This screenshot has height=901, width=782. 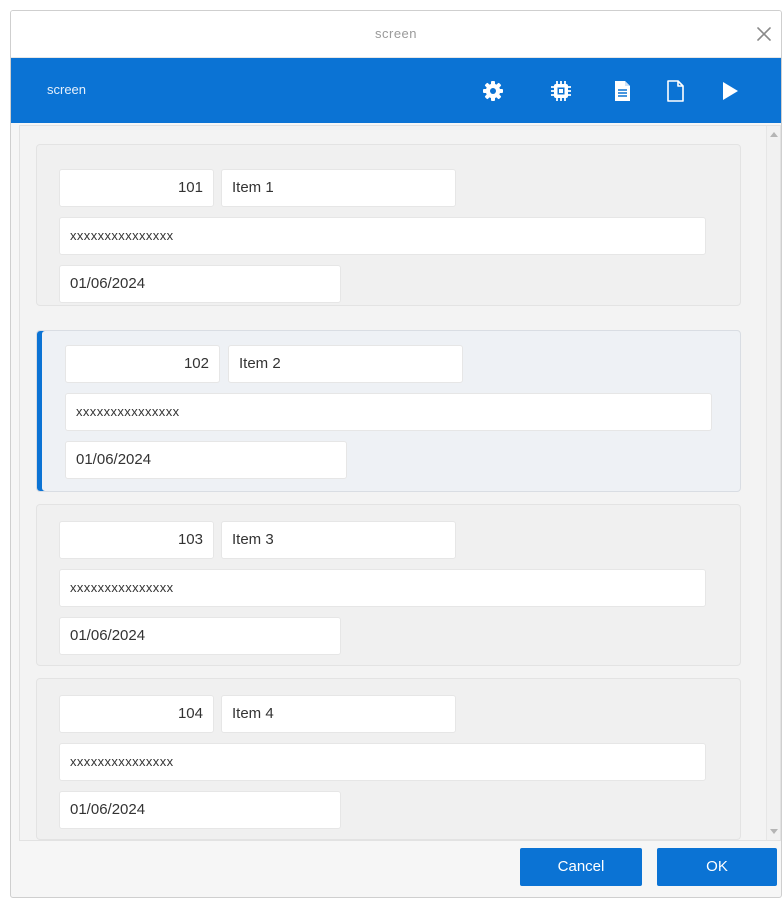 What do you see at coordinates (764, 34) in the screenshot?
I see `close-icon` at bounding box center [764, 34].